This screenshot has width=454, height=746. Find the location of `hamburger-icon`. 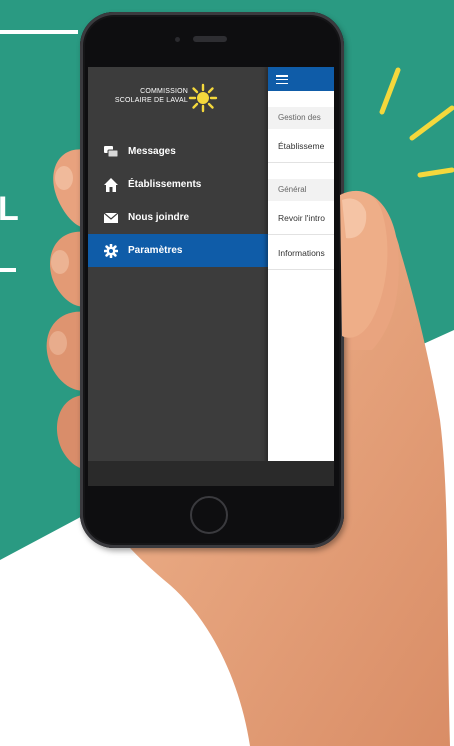

hamburger-icon is located at coordinates (282, 80).